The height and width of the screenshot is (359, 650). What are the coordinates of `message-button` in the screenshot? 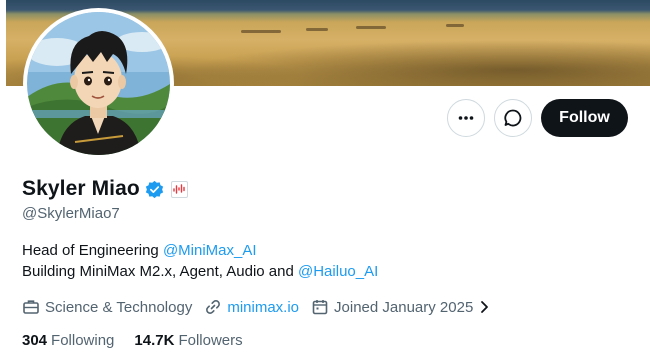 It's located at (513, 118).